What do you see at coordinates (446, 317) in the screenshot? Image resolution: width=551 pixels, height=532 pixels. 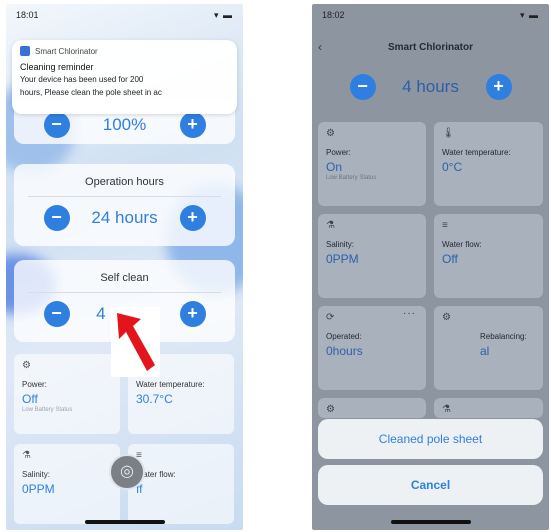 I see `rebalancing-icon: ⚙` at bounding box center [446, 317].